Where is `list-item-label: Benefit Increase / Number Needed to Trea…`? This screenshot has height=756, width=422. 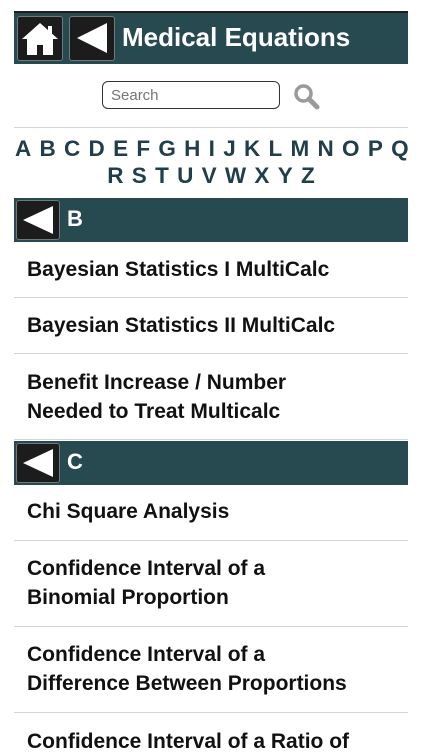 list-item-label: Benefit Increase / Number Needed to Trea… is located at coordinates (157, 397).